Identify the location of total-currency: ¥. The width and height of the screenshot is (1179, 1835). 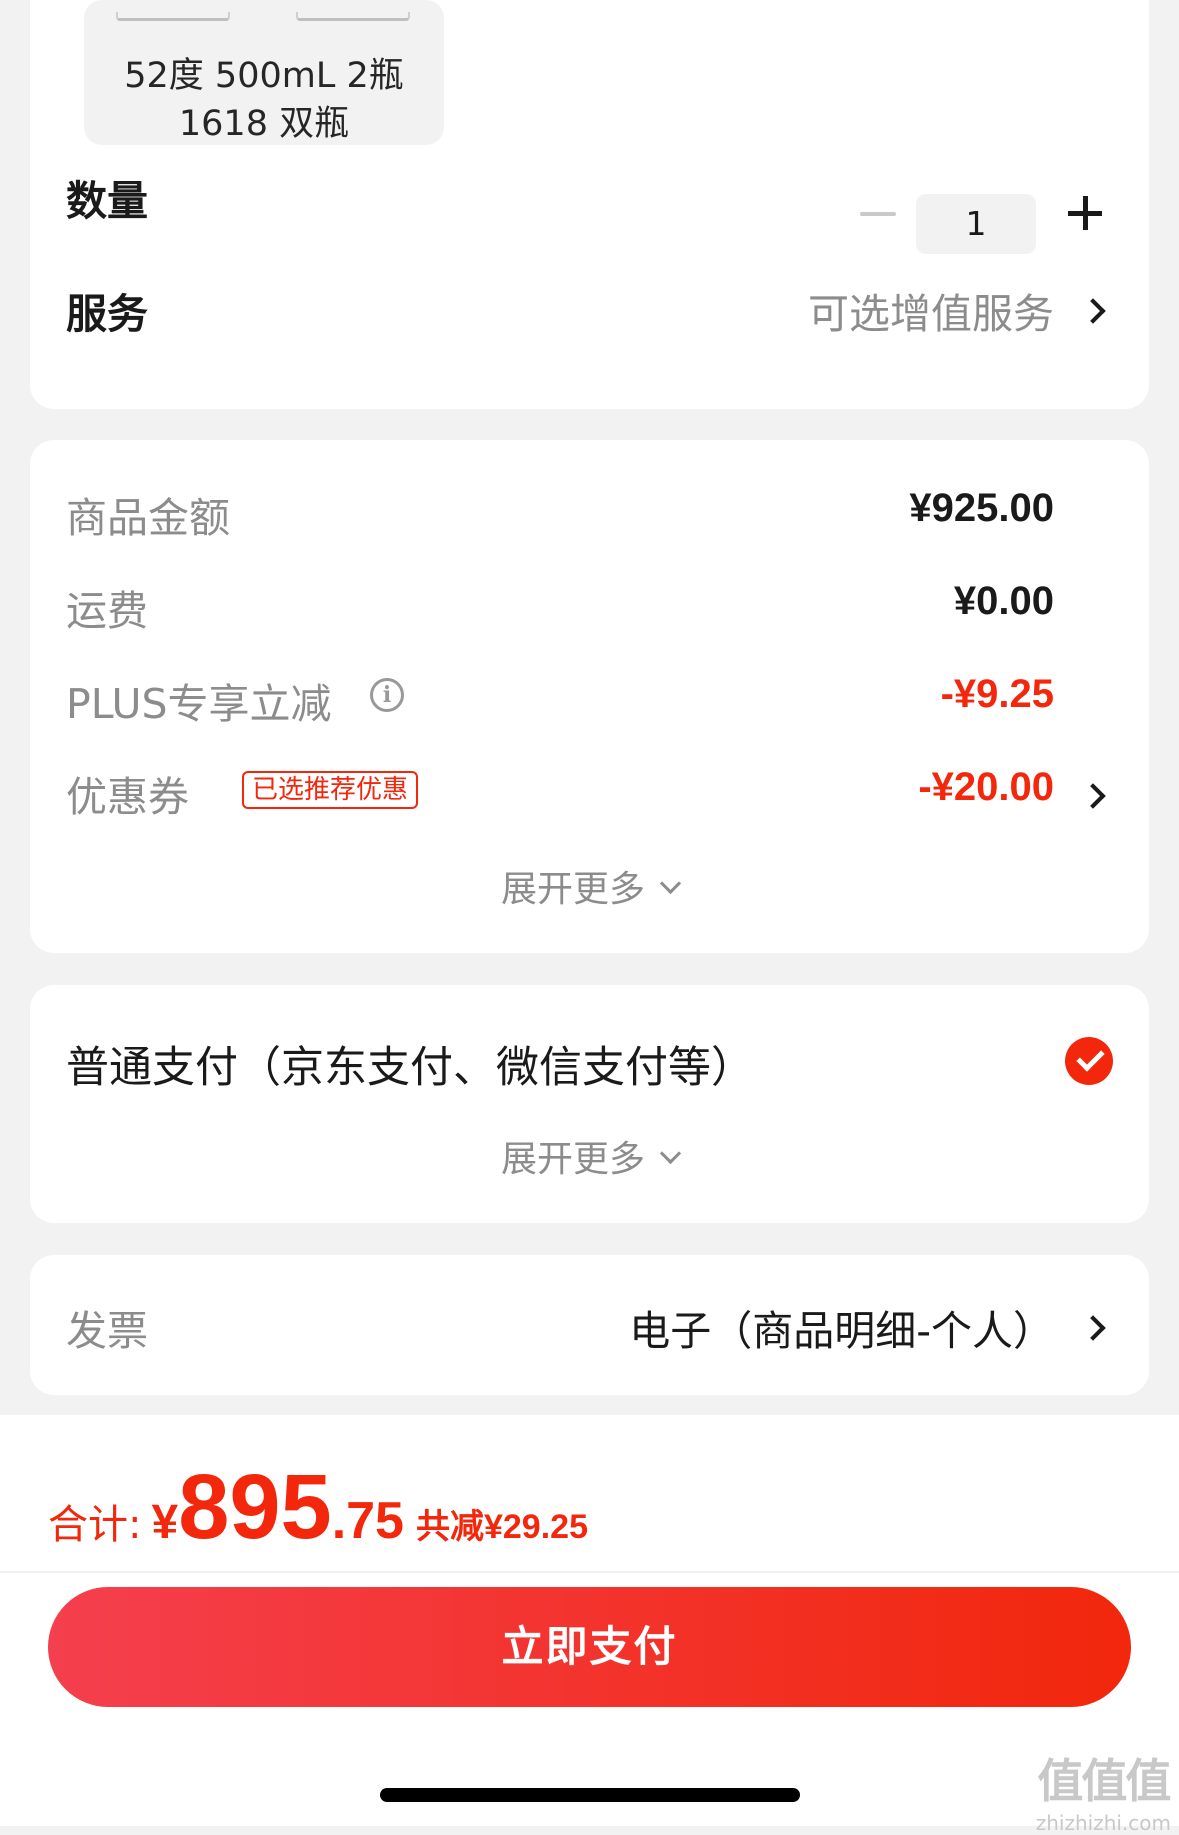
(165, 1522).